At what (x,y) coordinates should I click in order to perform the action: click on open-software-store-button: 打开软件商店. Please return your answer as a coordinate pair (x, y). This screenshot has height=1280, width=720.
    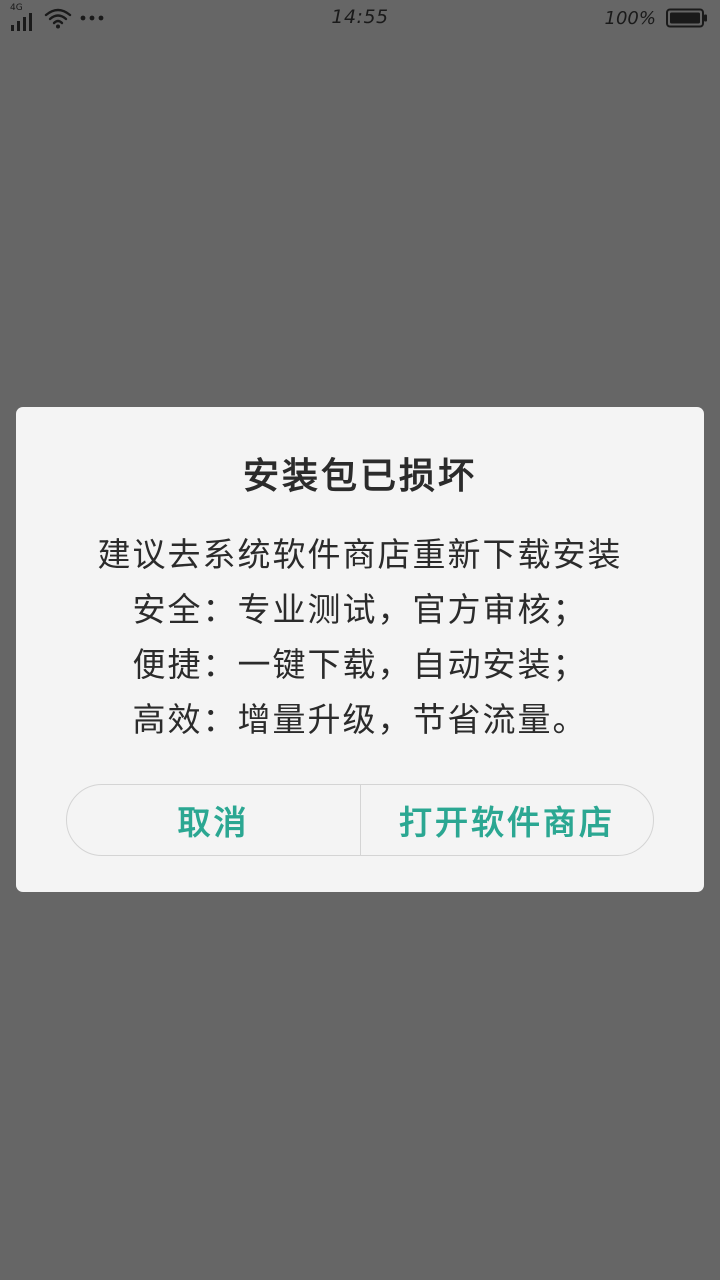
    Looking at the image, I should click on (507, 820).